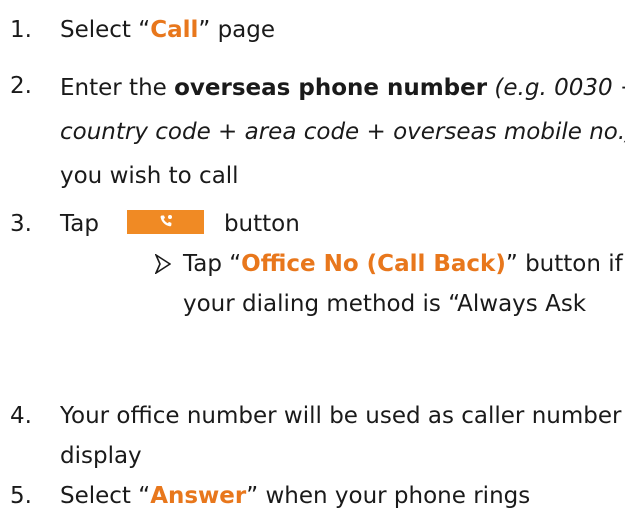 This screenshot has width=625, height=522. Describe the element at coordinates (21, 416) in the screenshot. I see `step-number: 4.` at that location.